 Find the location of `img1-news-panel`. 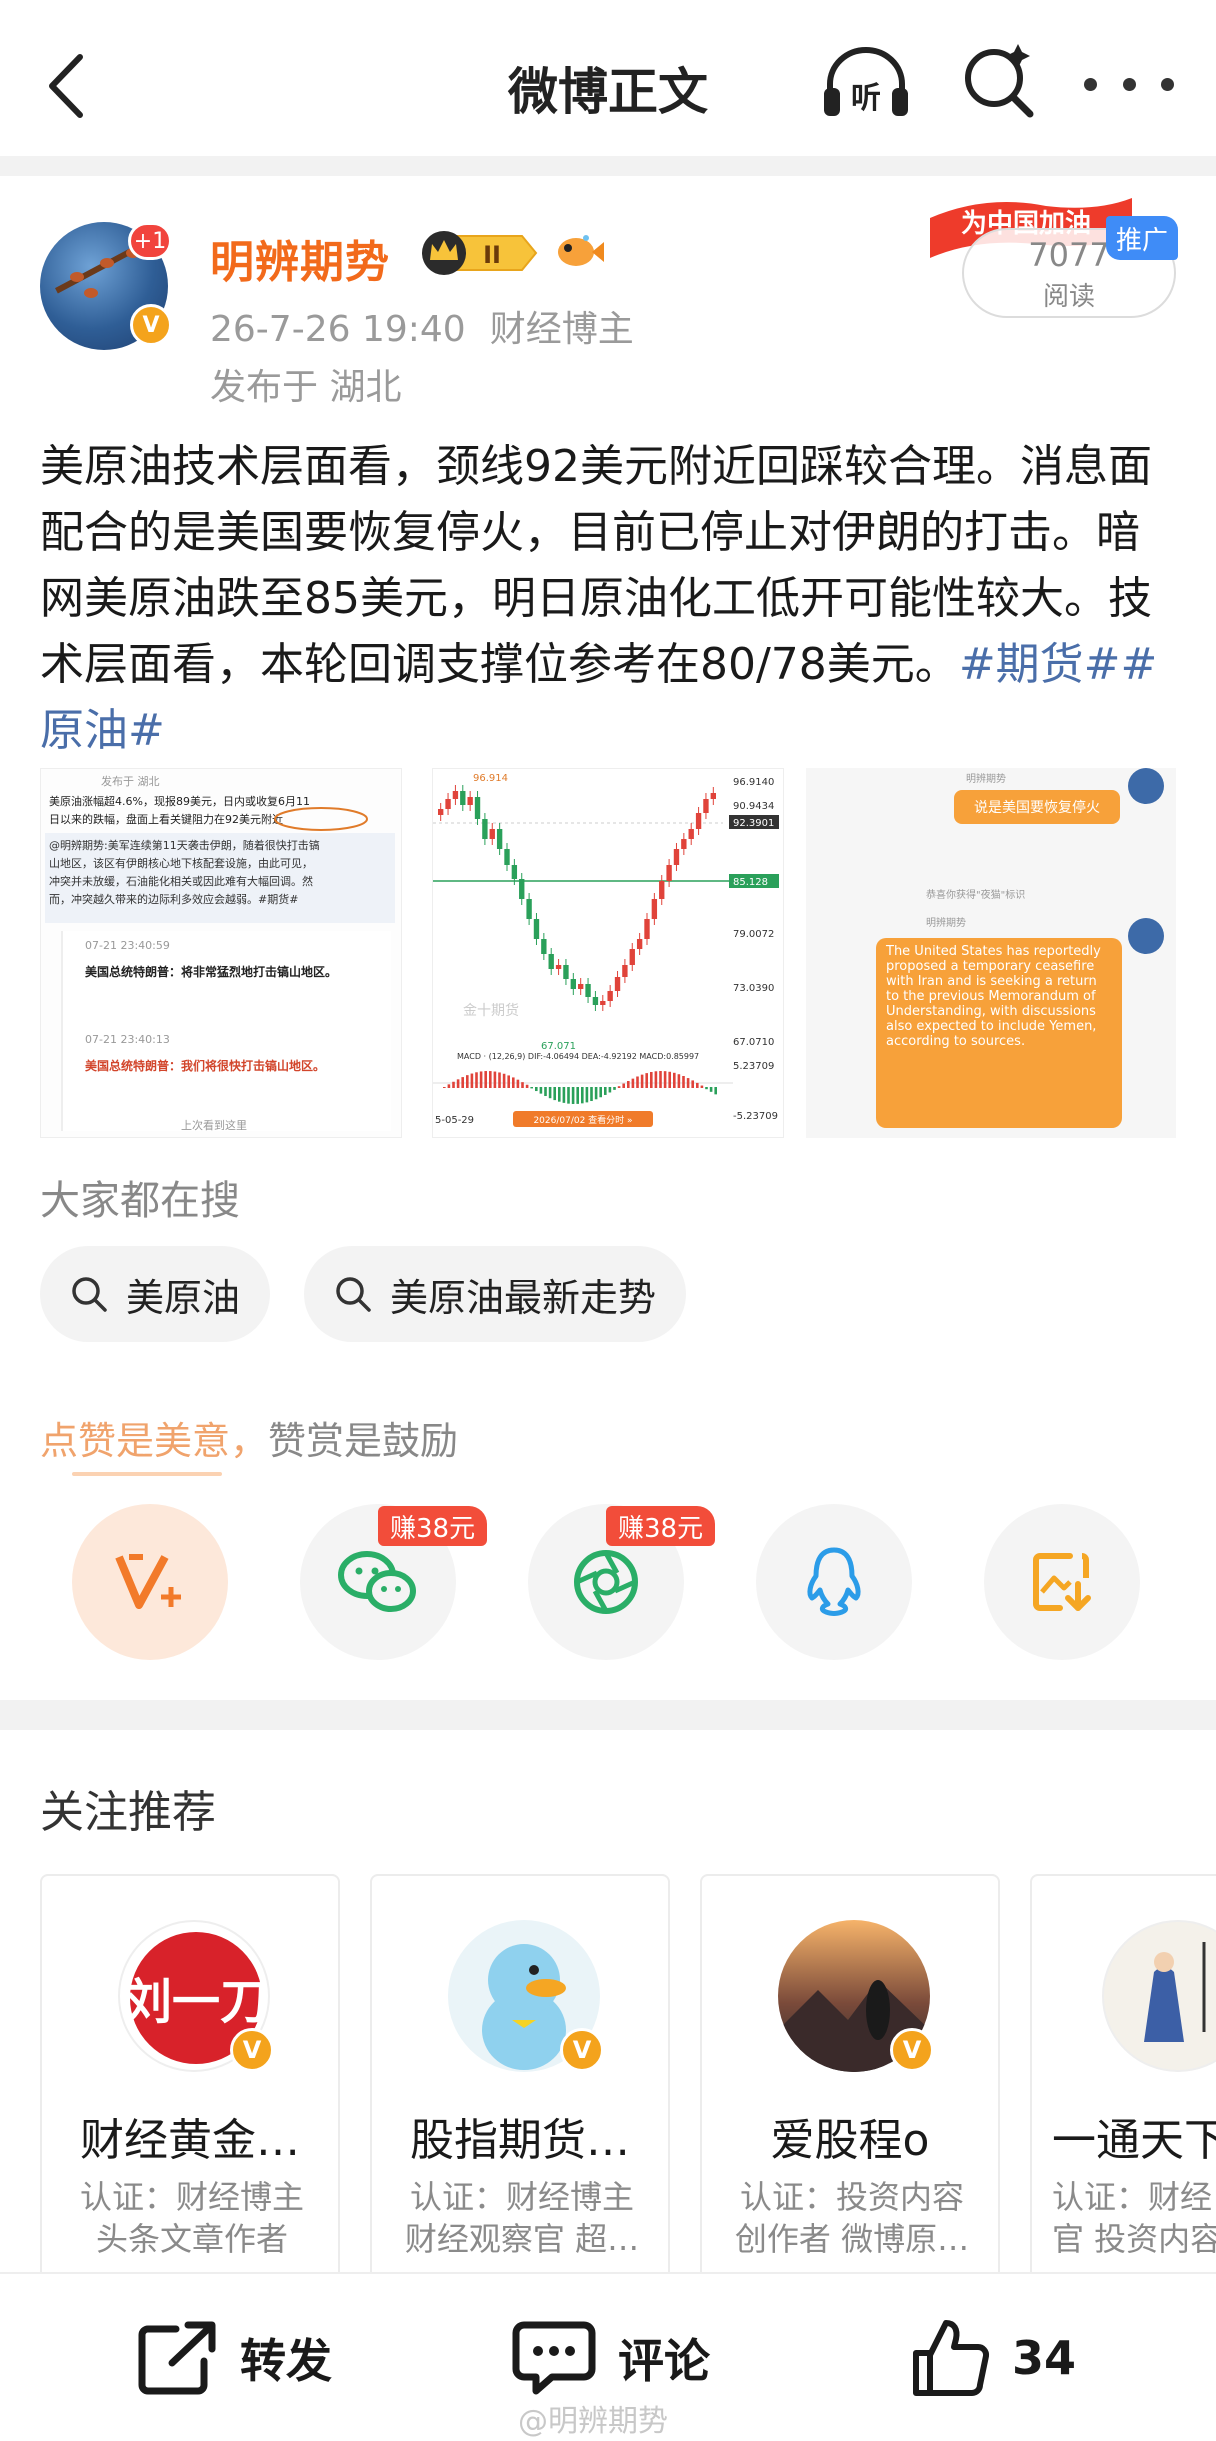

img1-news-panel is located at coordinates (226, 1031).